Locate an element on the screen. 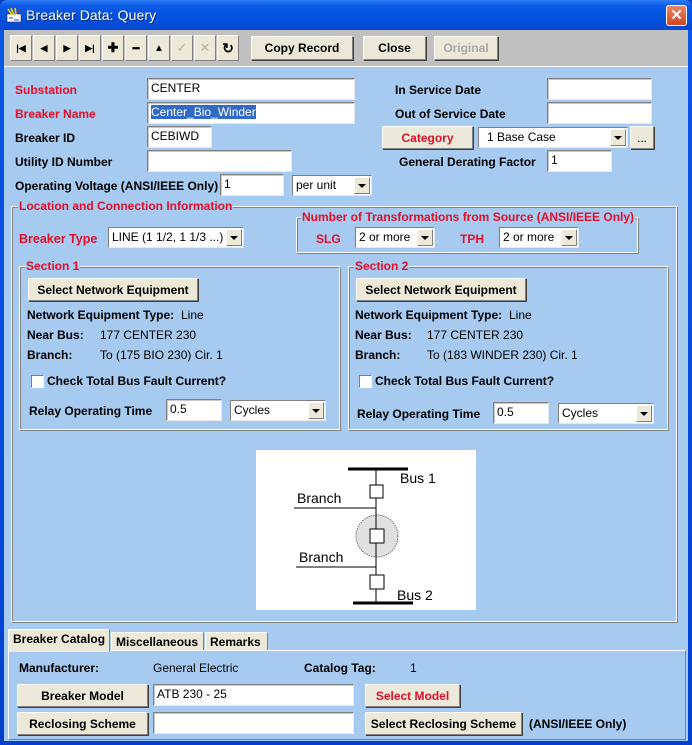 This screenshot has width=692, height=745. delete-record-button: ━ is located at coordinates (136, 48).